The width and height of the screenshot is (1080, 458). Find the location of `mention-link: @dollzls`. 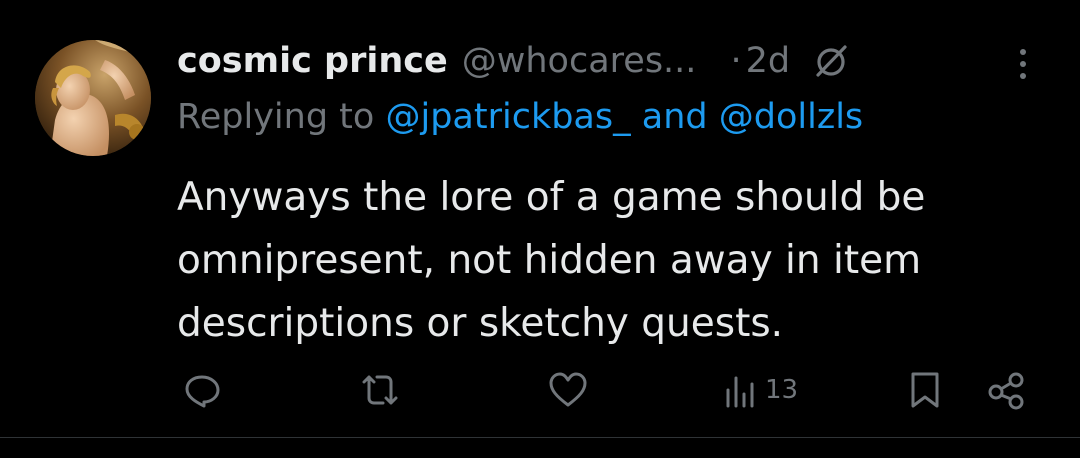

mention-link: @dollzls is located at coordinates (791, 117).